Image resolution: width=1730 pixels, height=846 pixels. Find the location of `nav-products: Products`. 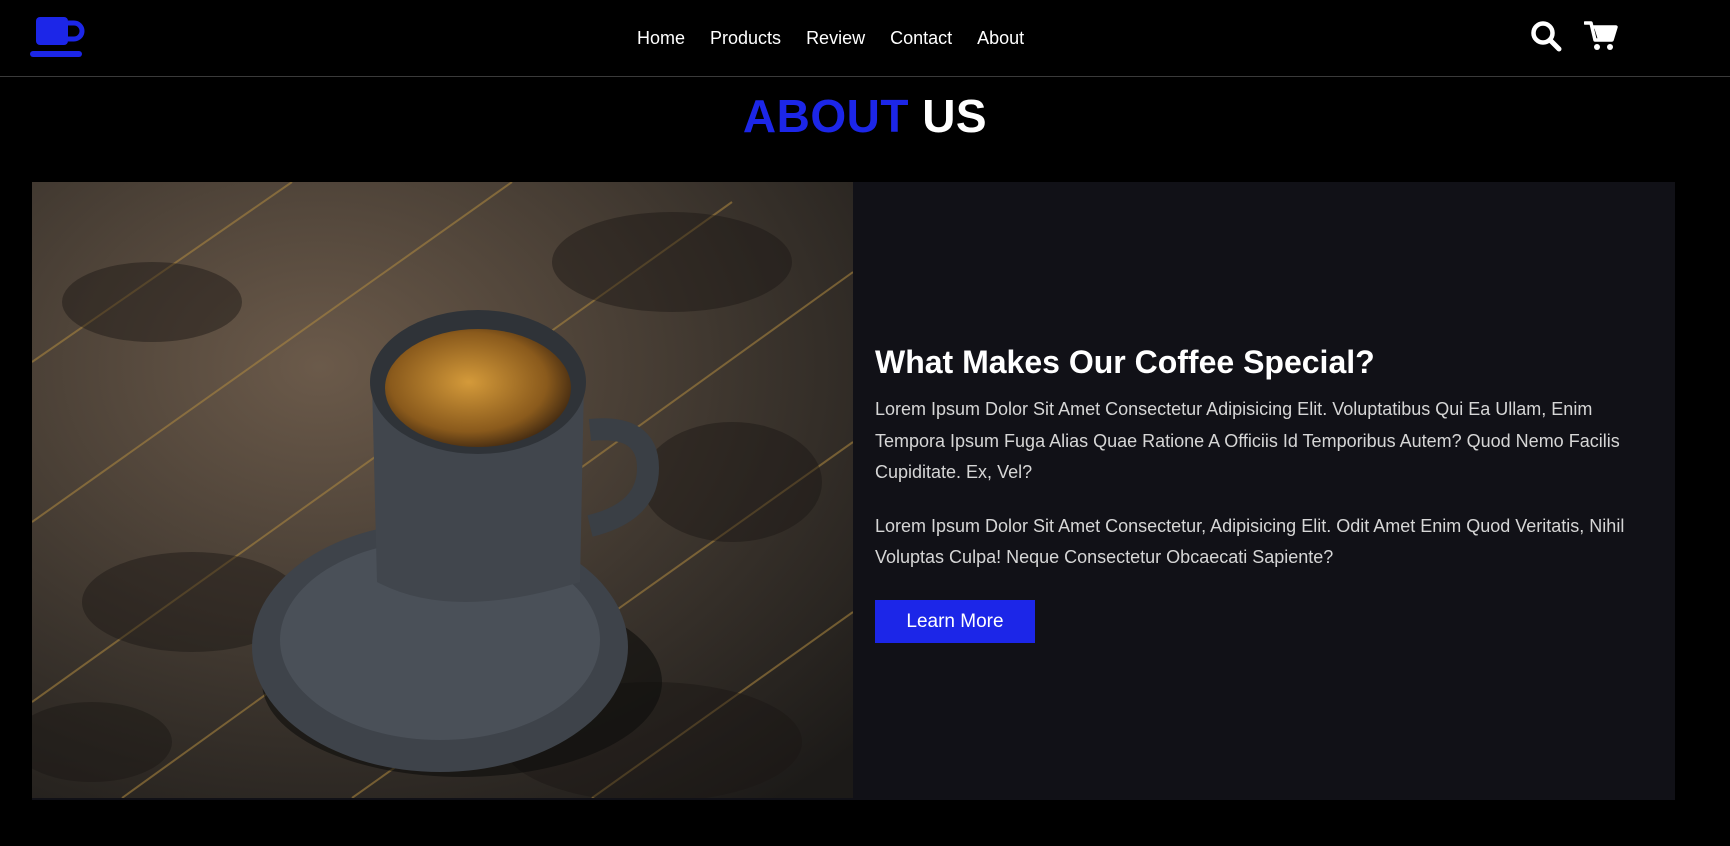

nav-products: Products is located at coordinates (745, 38).